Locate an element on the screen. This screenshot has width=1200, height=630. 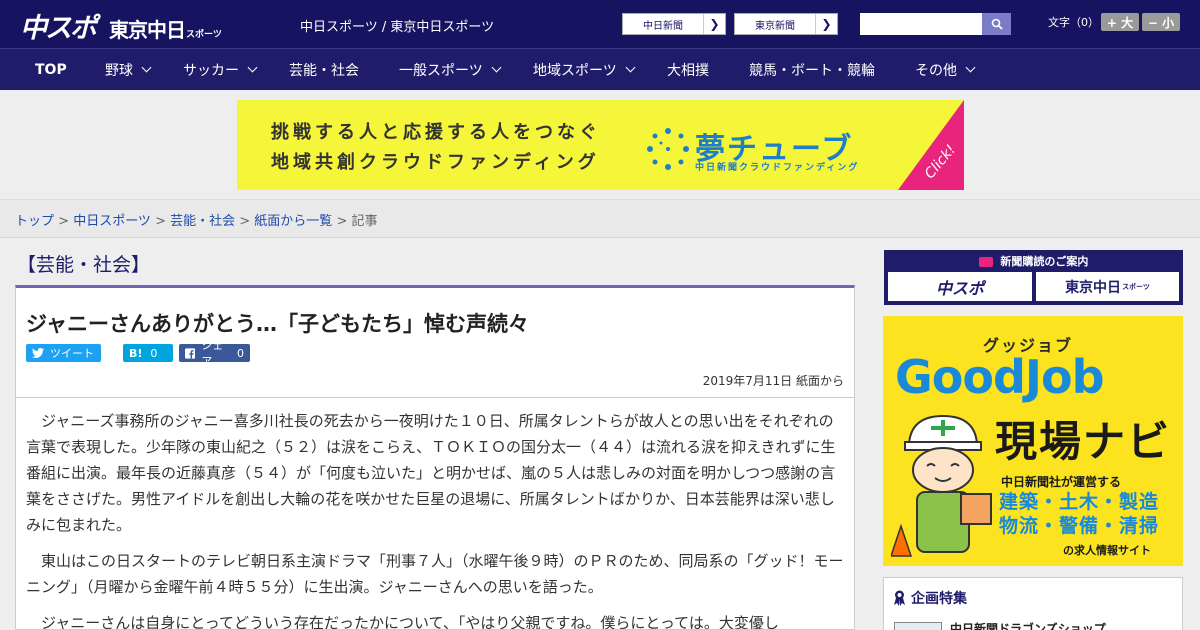
fb-share-count: 0 is located at coordinates (240, 353).